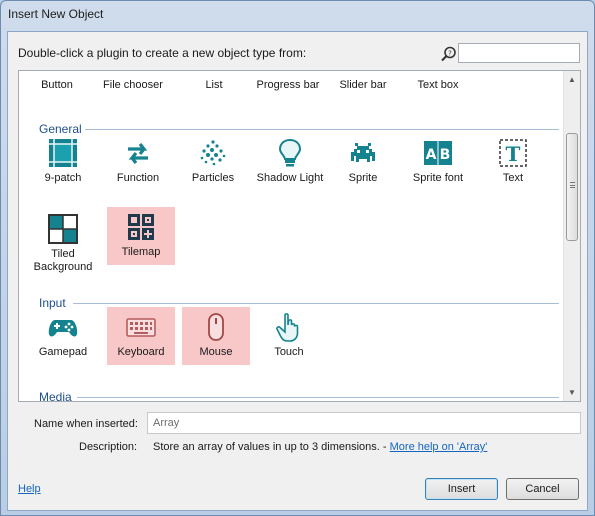  Describe the element at coordinates (363, 85) in the screenshot. I see `item-label: Slider bar` at that location.